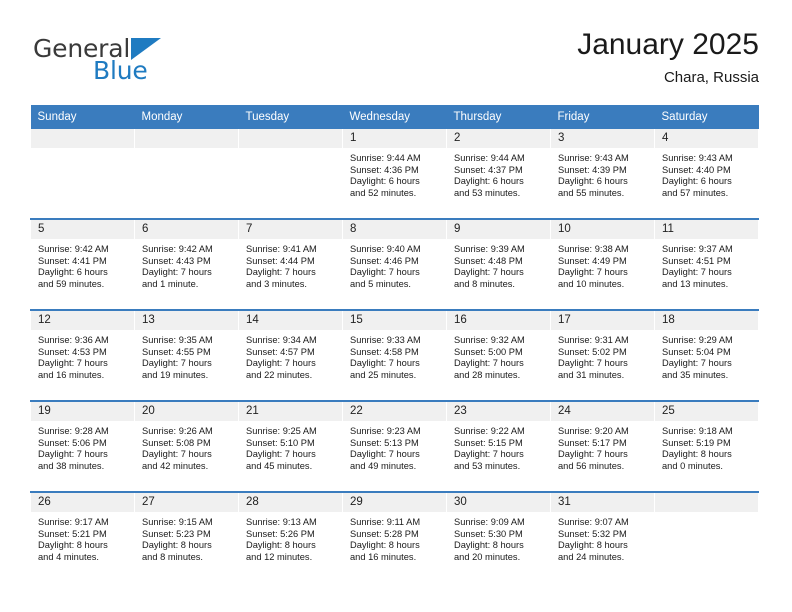 This screenshot has width=792, height=612. What do you see at coordinates (696, 169) in the screenshot?
I see `day-detail-line: Sunset: 4:40 PM` at bounding box center [696, 169].